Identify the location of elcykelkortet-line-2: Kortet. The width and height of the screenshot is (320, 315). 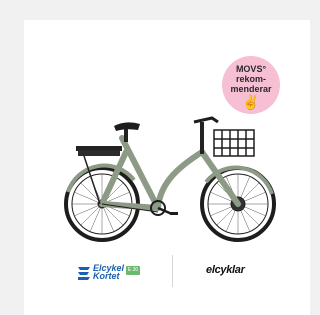
(106, 276).